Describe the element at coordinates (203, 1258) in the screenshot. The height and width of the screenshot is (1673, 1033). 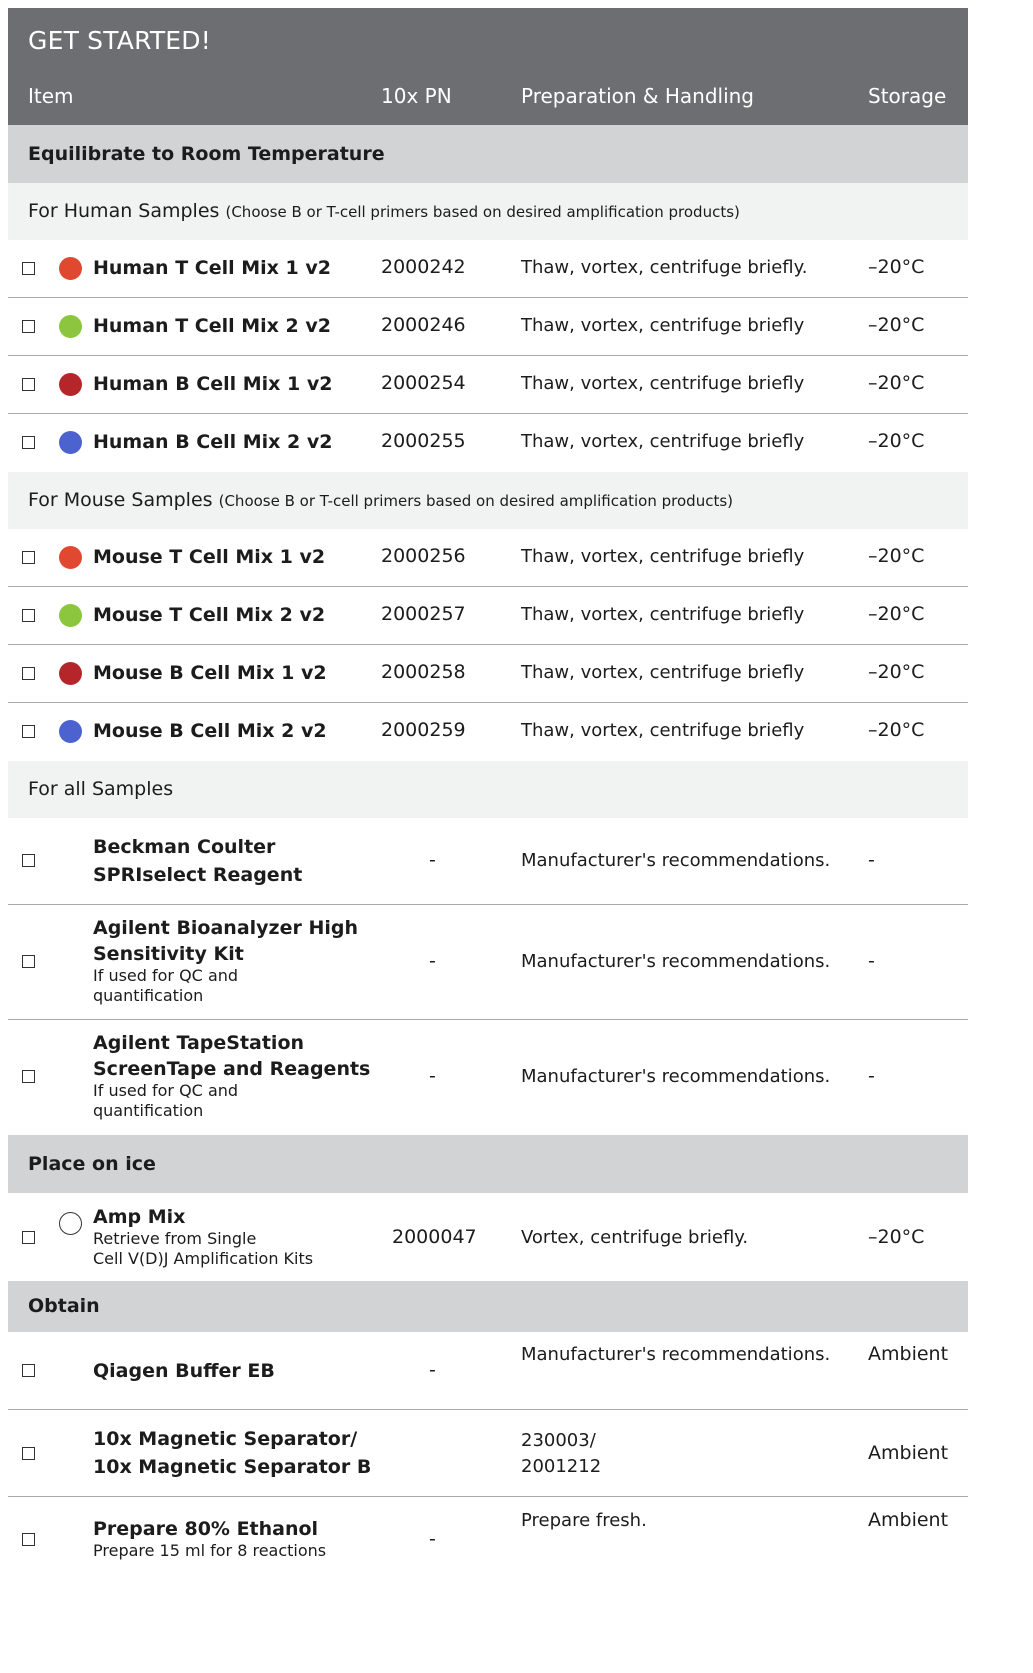
I see `item-note: Cell V(D)J Amplification Kits` at that location.